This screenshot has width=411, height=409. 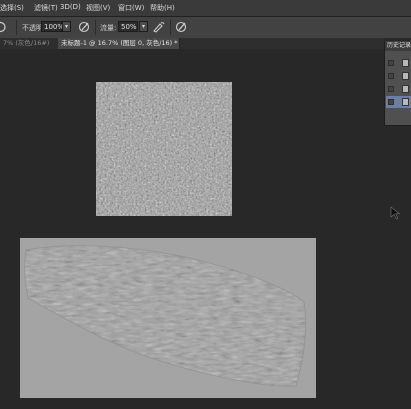 I want to click on tab-document-previous: 7% (灰色/16#), so click(x=29, y=43).